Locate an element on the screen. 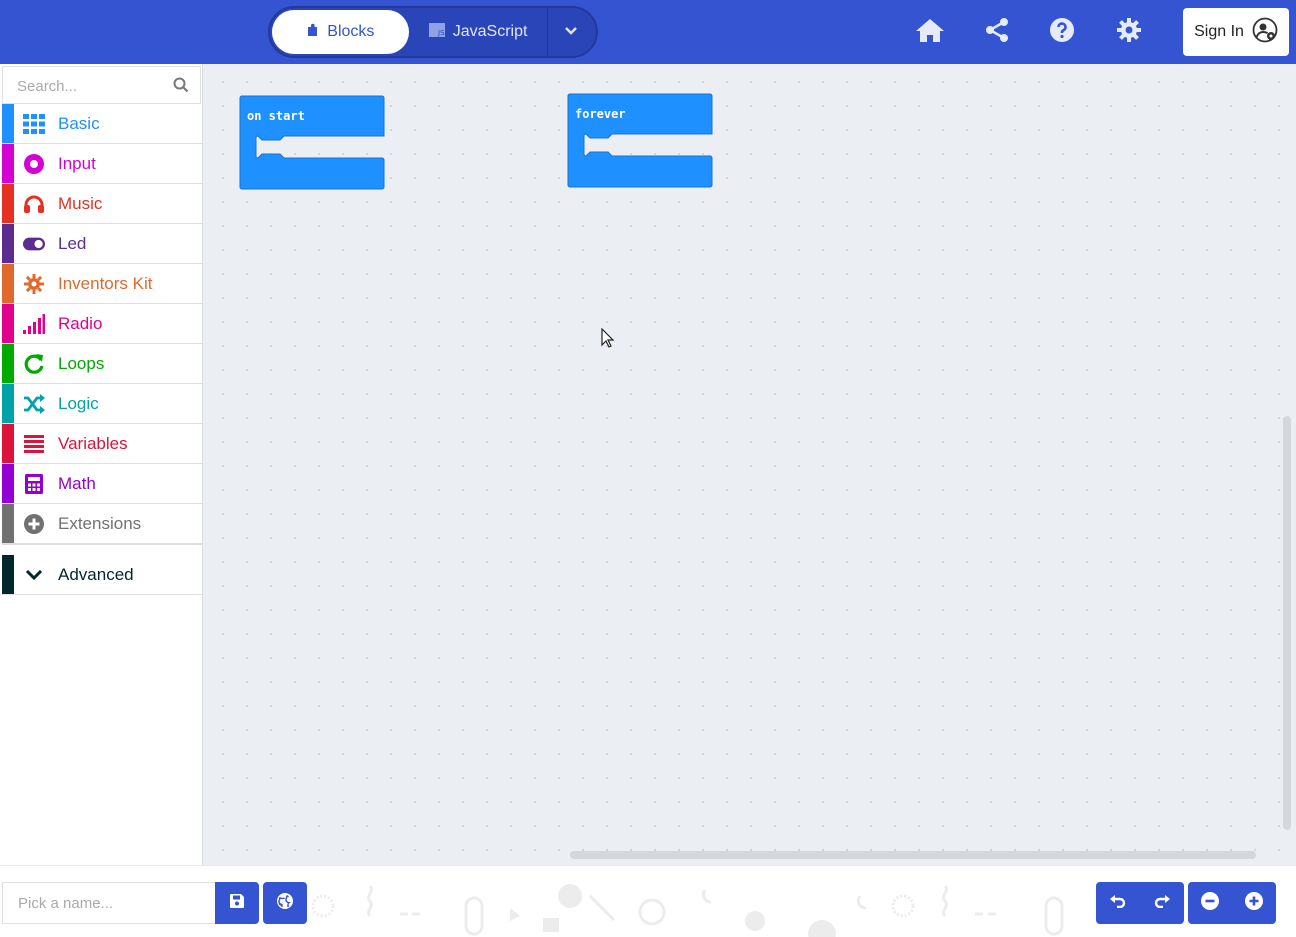 This screenshot has width=1296, height=937. block-label: on start is located at coordinates (276, 116).